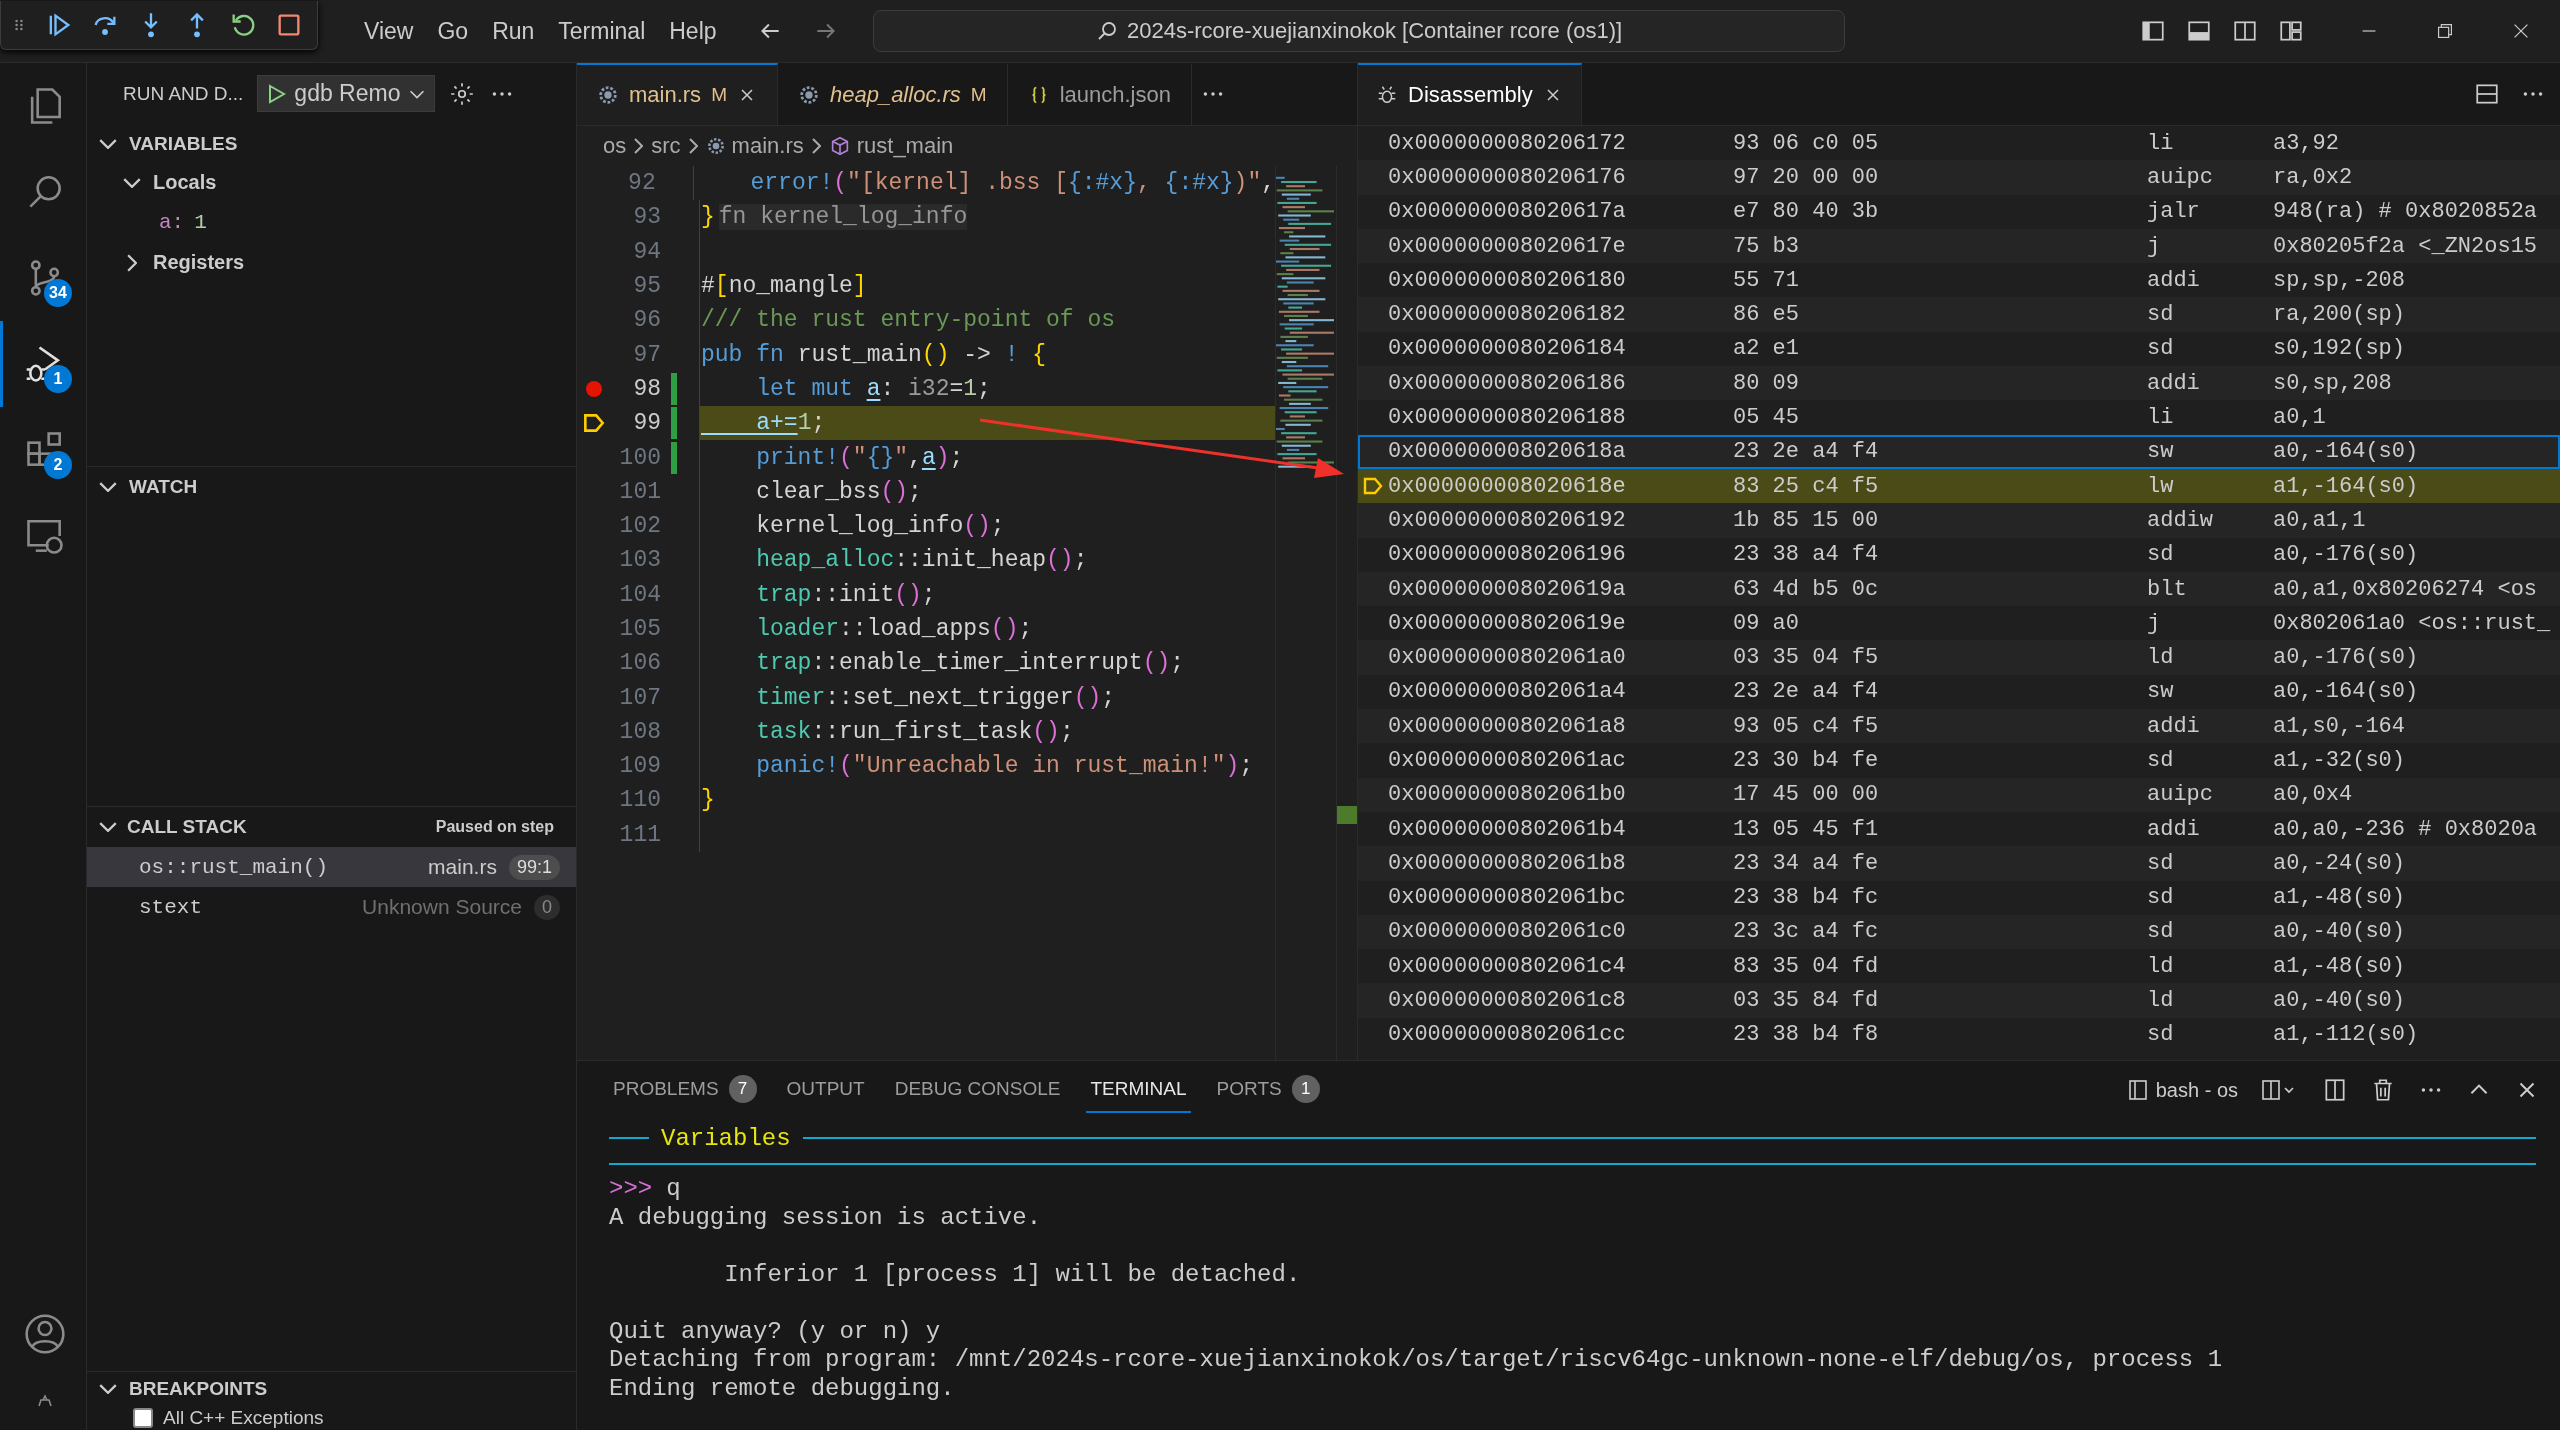  What do you see at coordinates (331, 143) in the screenshot?
I see `section-header: VARIABLES` at bounding box center [331, 143].